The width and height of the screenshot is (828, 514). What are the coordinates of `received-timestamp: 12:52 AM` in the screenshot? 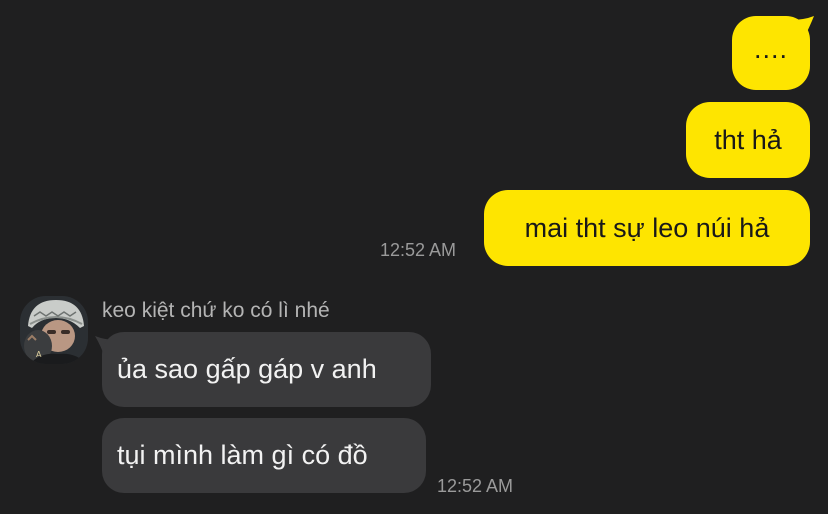 It's located at (475, 486).